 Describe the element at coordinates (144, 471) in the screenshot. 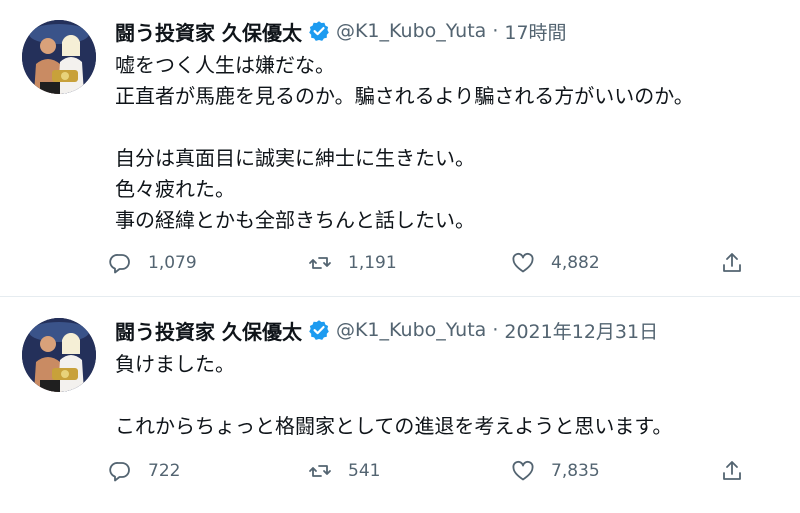

I see `reply-button: 722` at that location.